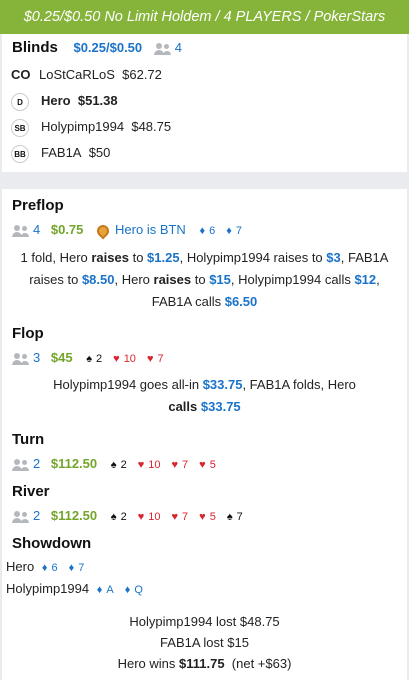 The width and height of the screenshot is (409, 680). I want to click on player-name: Holypimp1994, so click(83, 126).